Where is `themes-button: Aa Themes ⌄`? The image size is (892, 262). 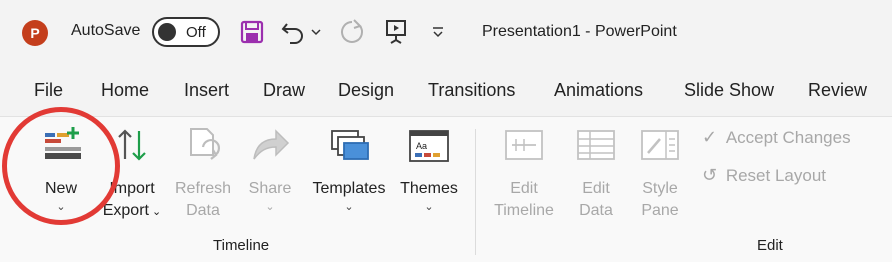
themes-button: Aa Themes ⌄ is located at coordinates (429, 169).